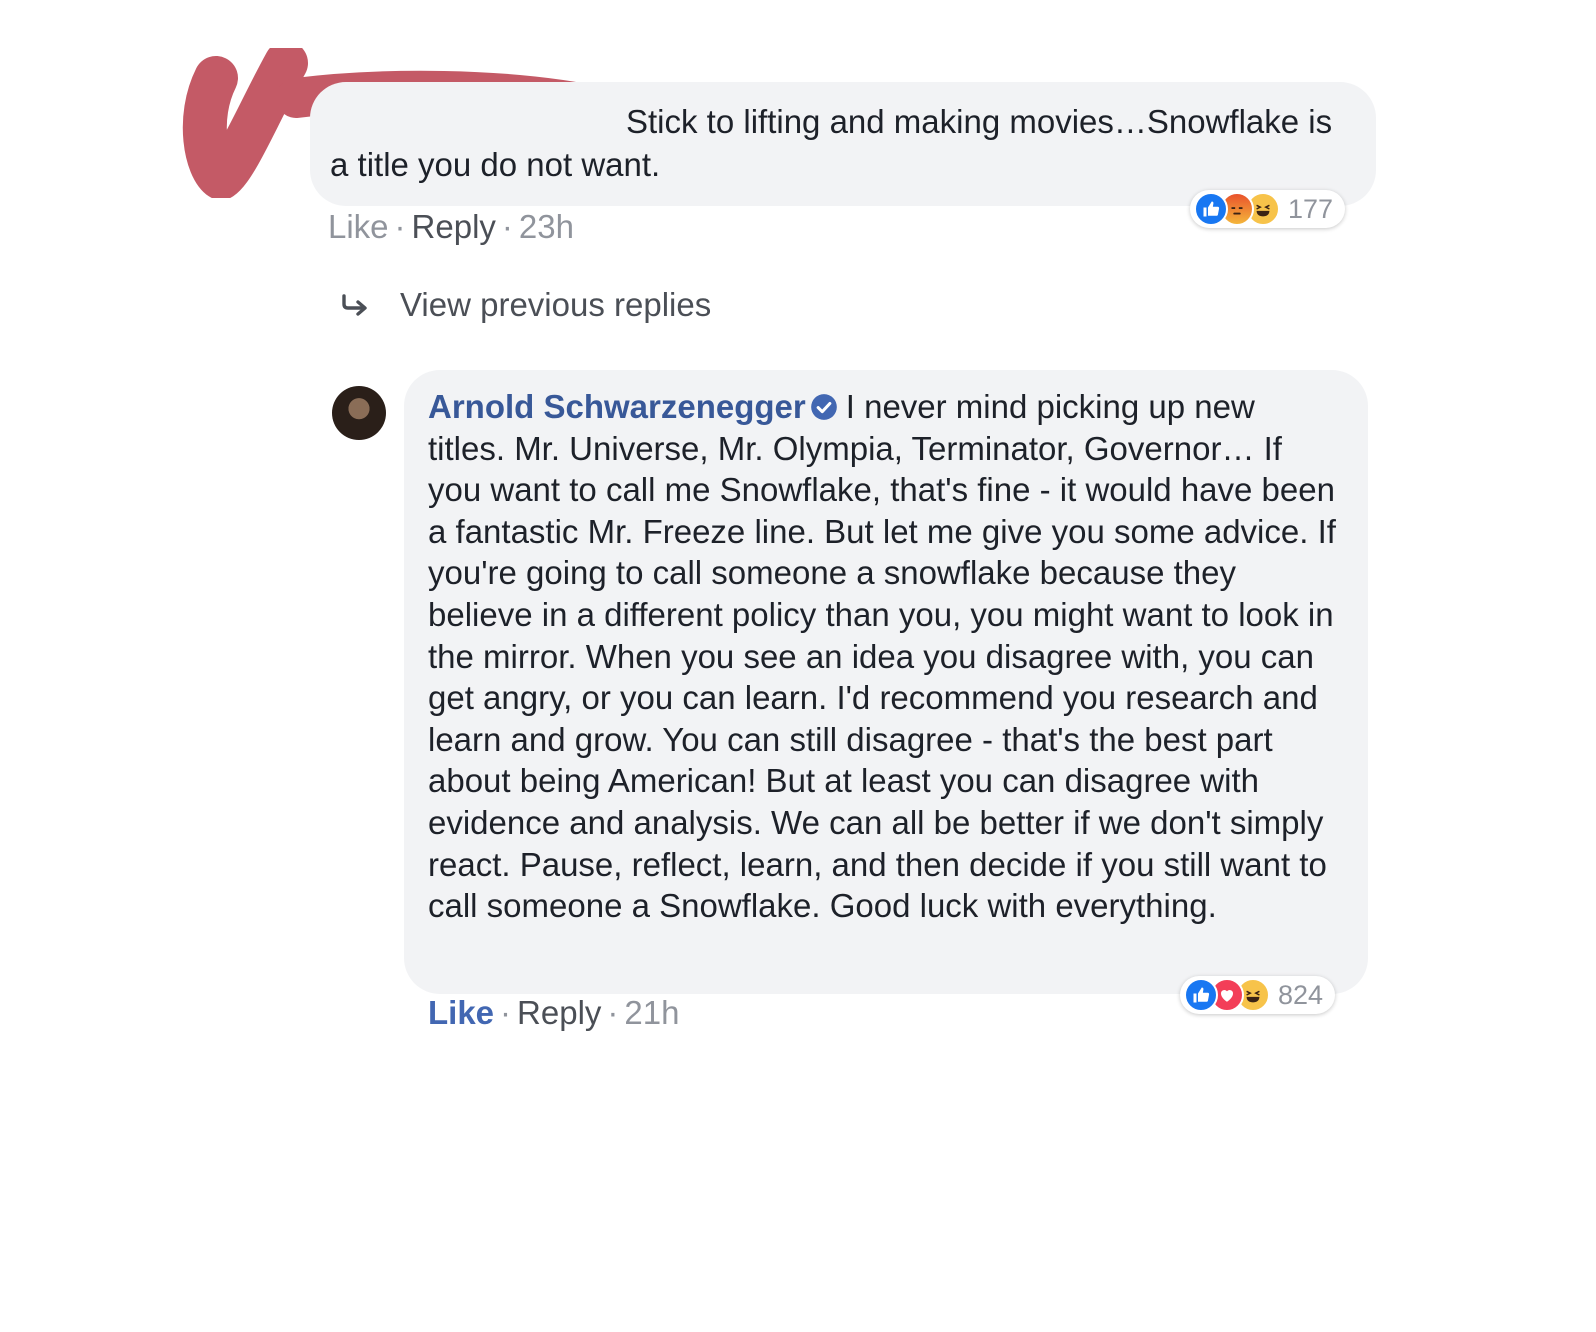  Describe the element at coordinates (556, 304) in the screenshot. I see `view-replies-label: View previous replies` at that location.